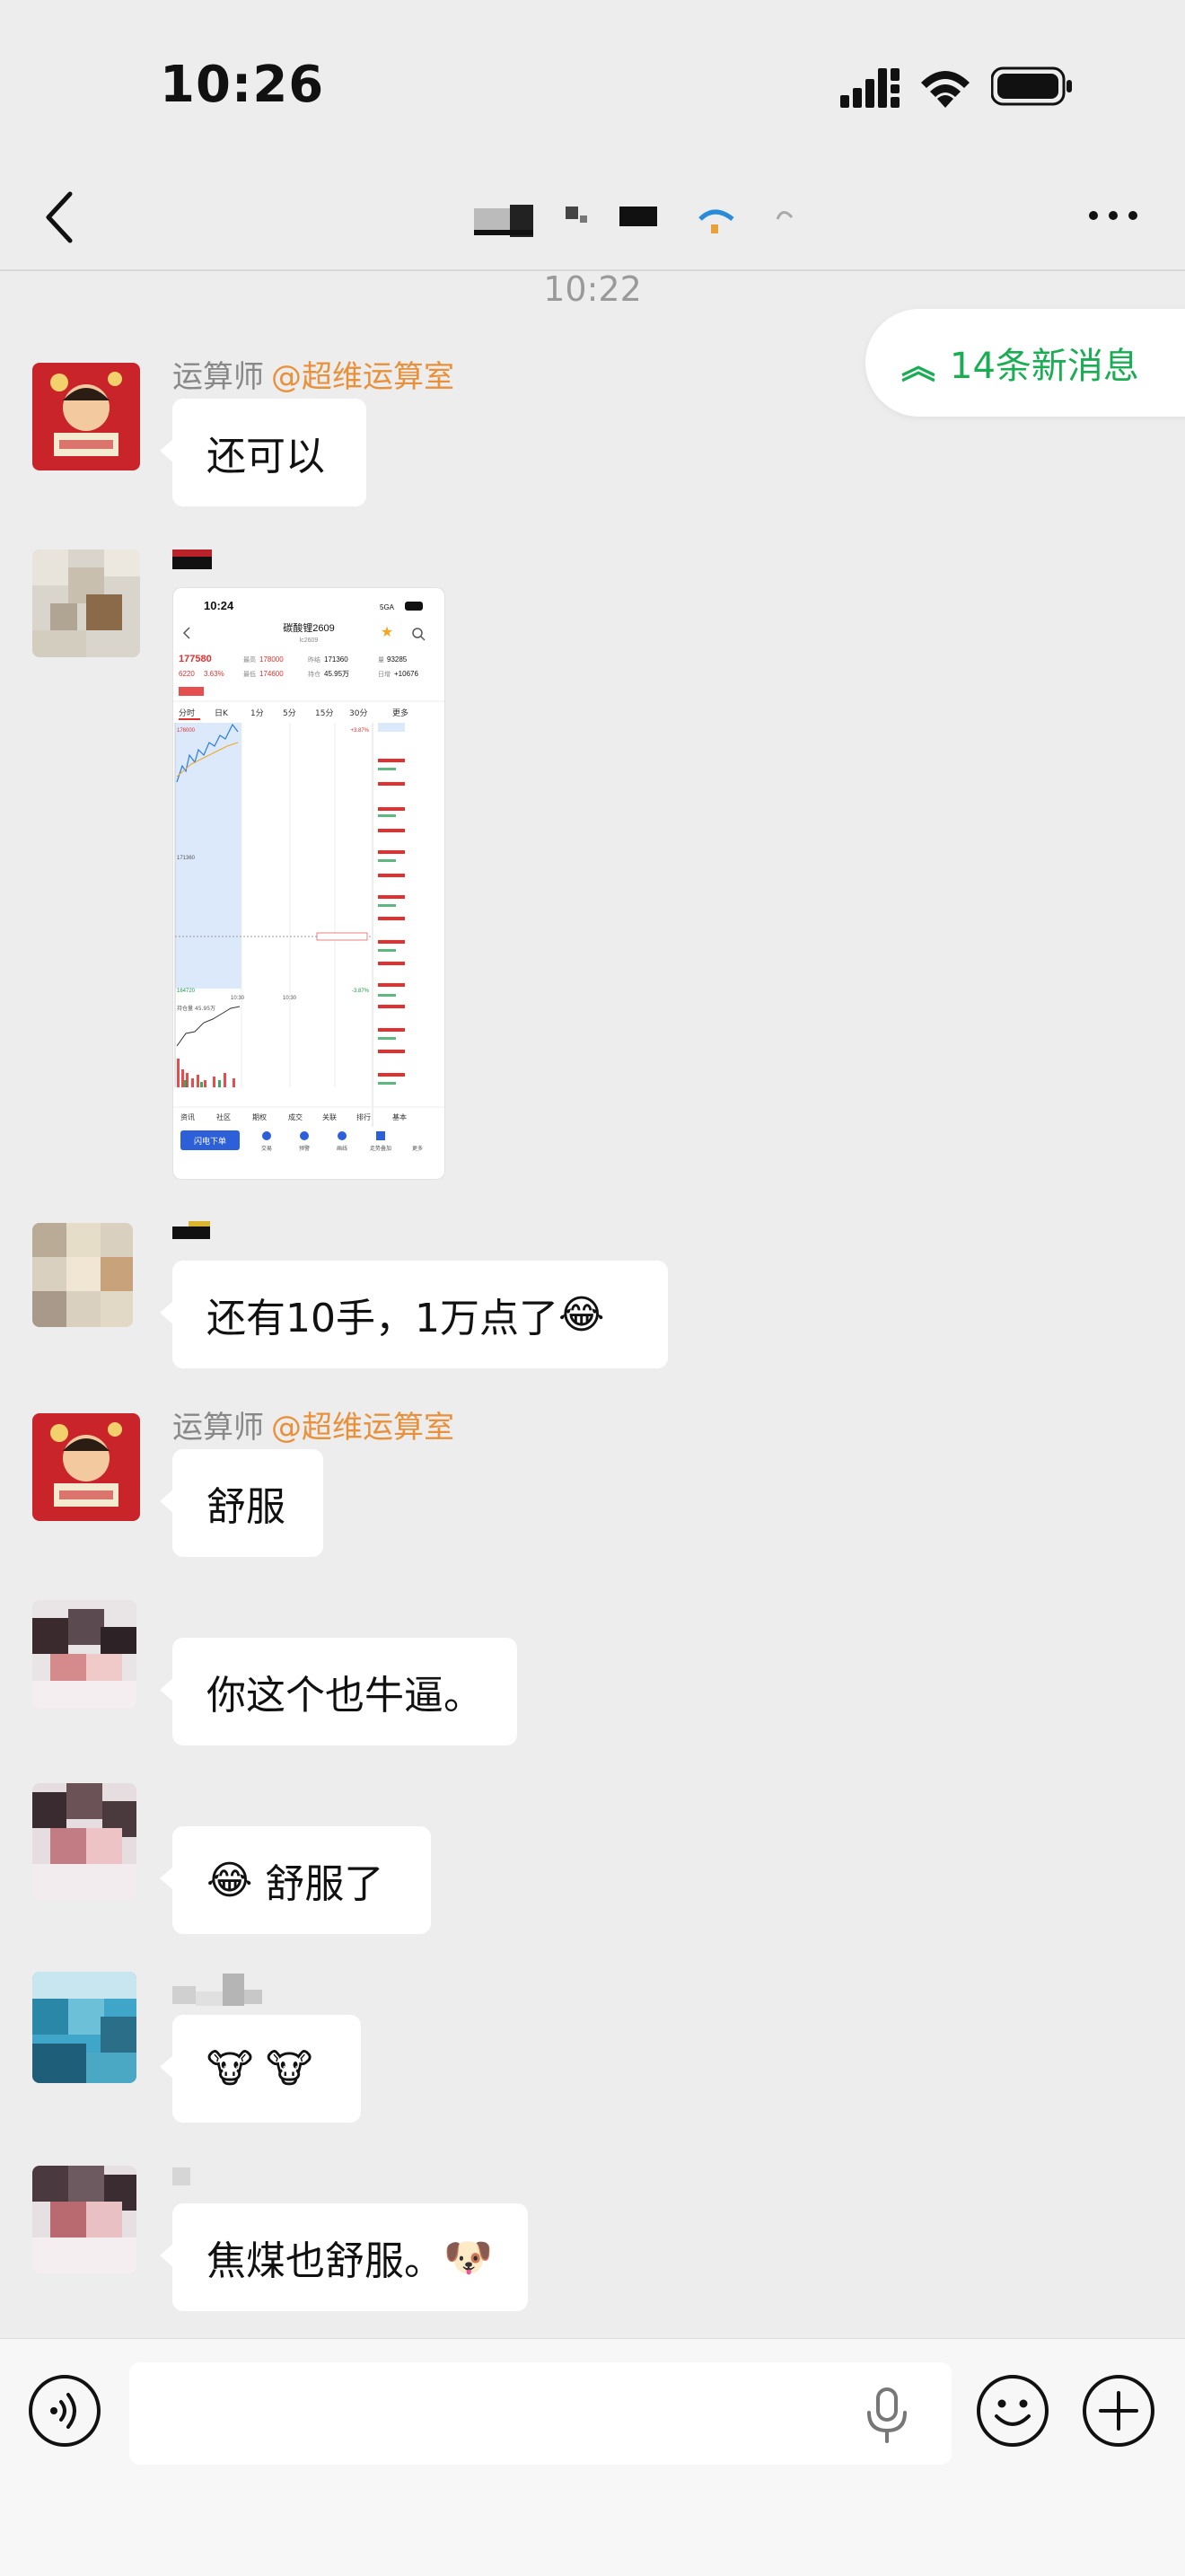  I want to click on double-chevron-up-icon: ︽, so click(918, 366).